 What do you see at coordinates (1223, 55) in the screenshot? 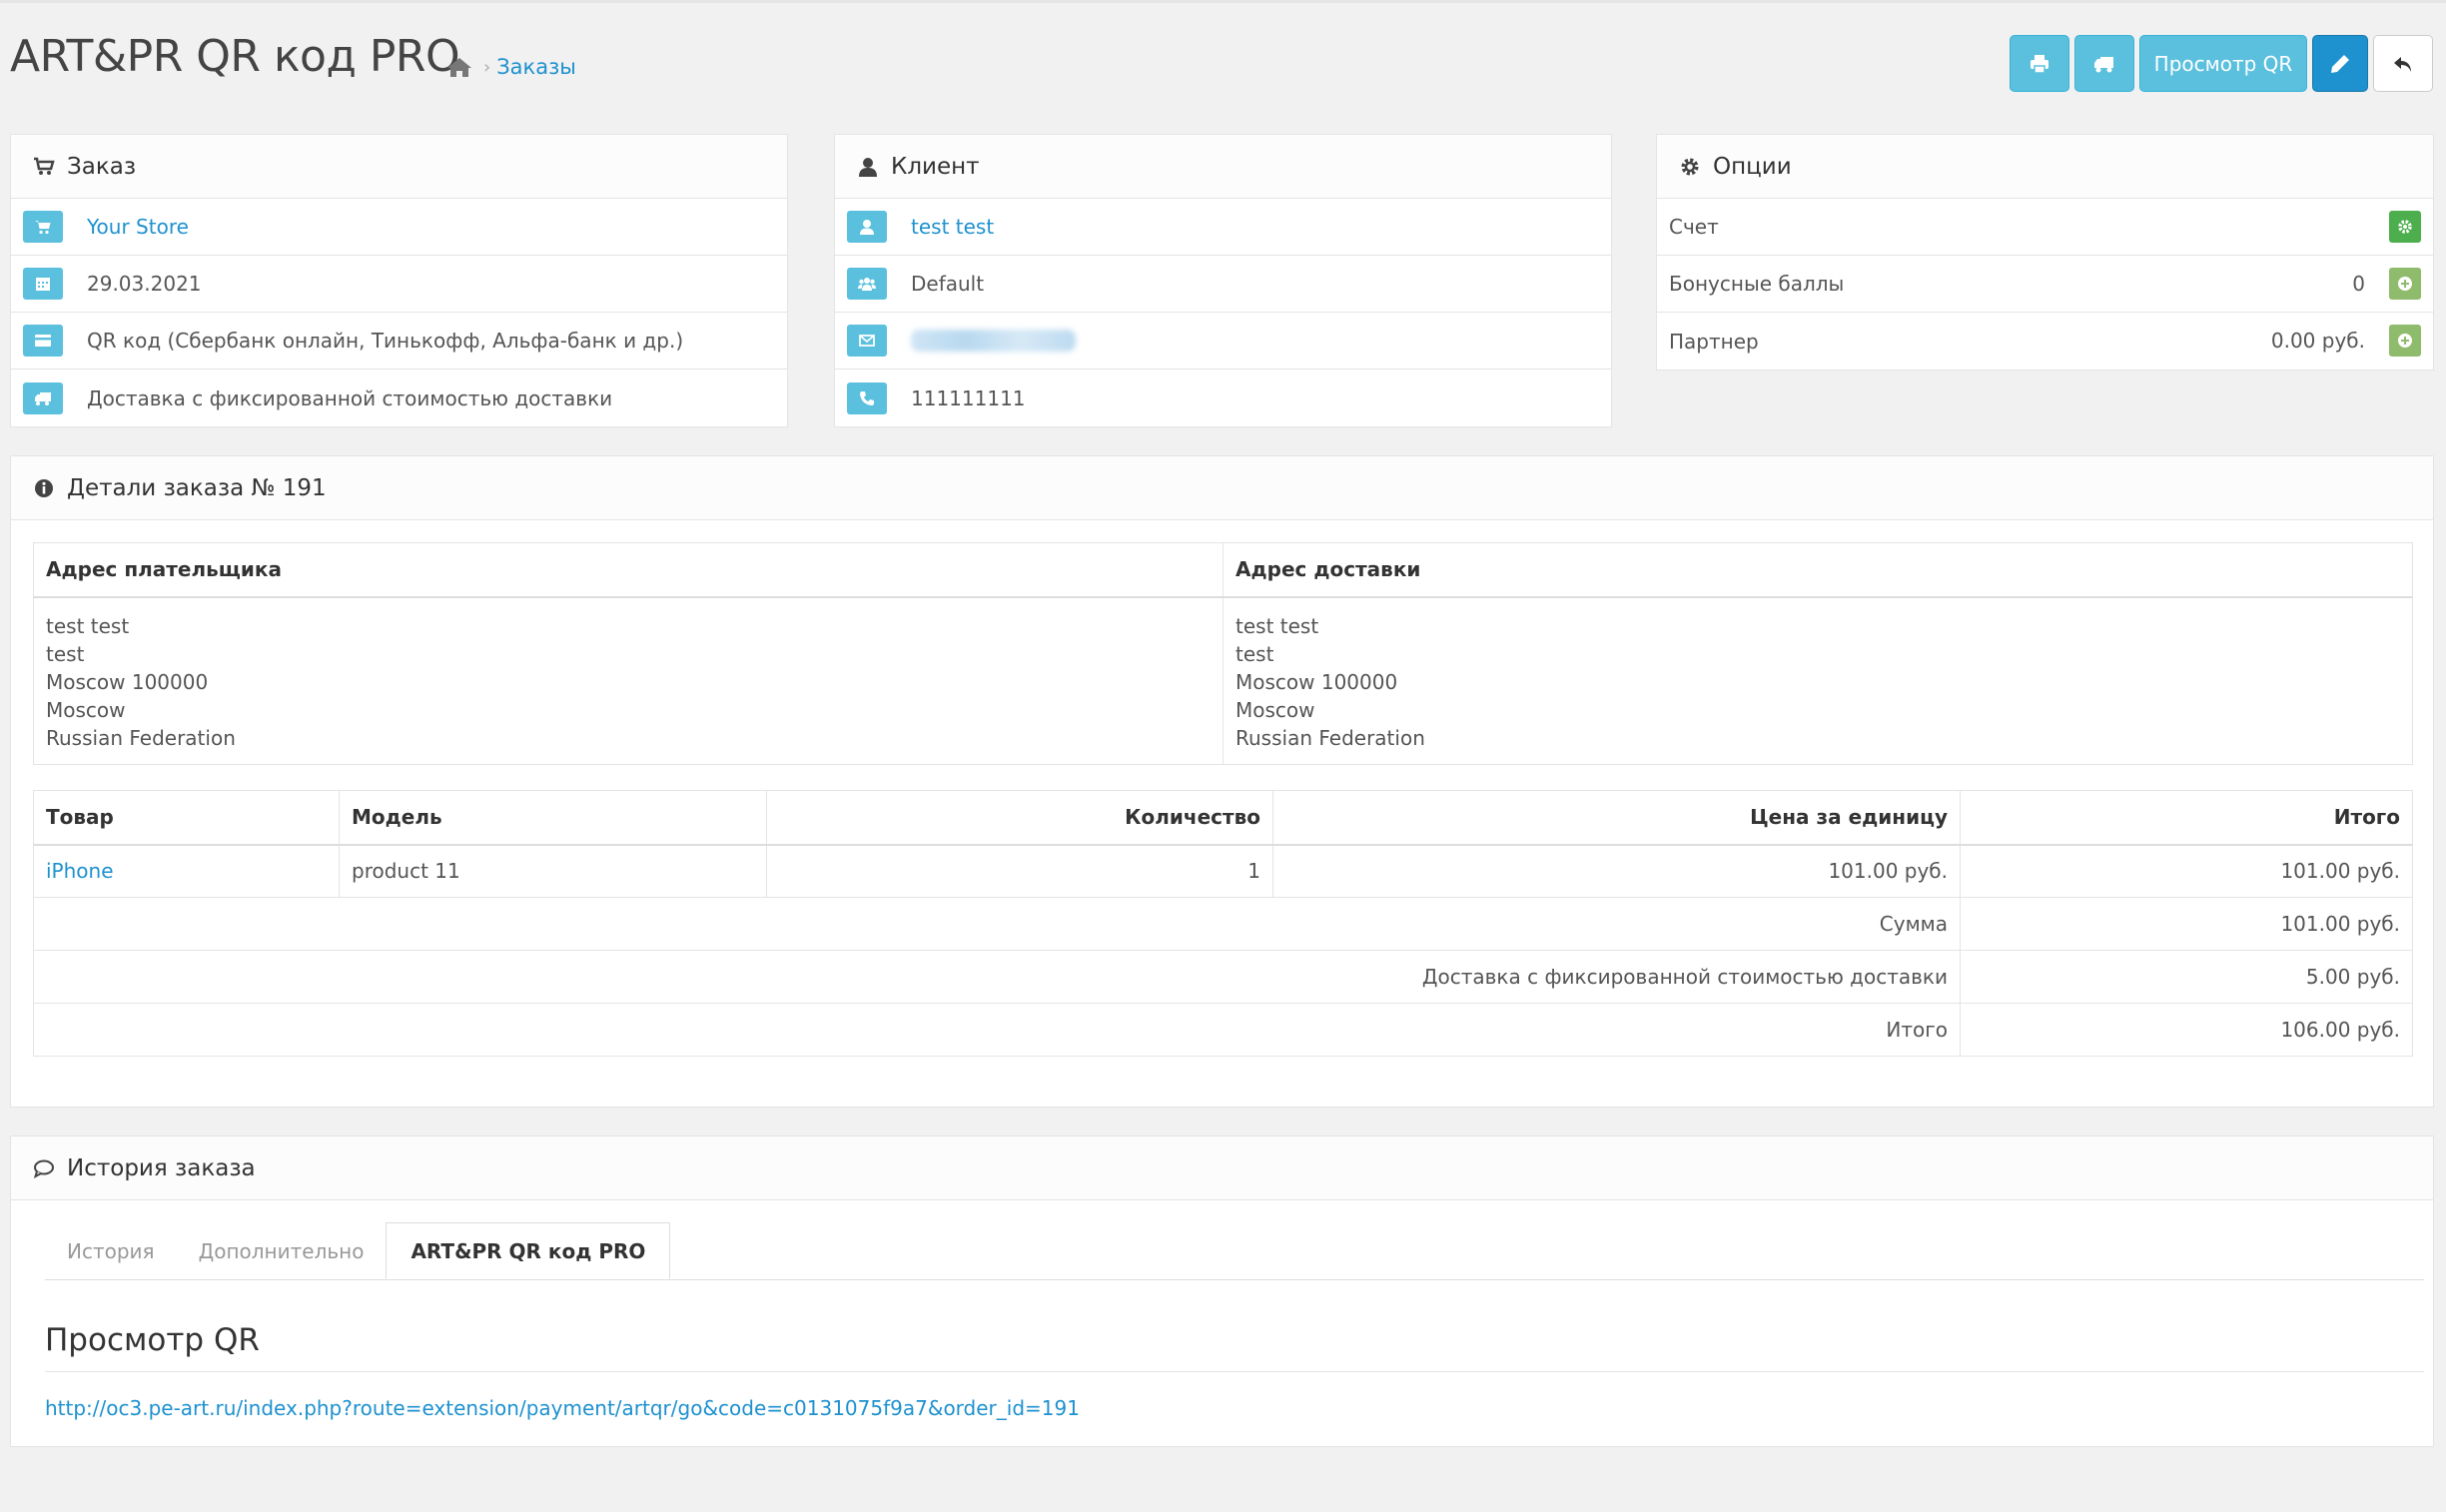
I see `page-header: ART&PR QR код PRO › Заказы Просмотр QR` at bounding box center [1223, 55].